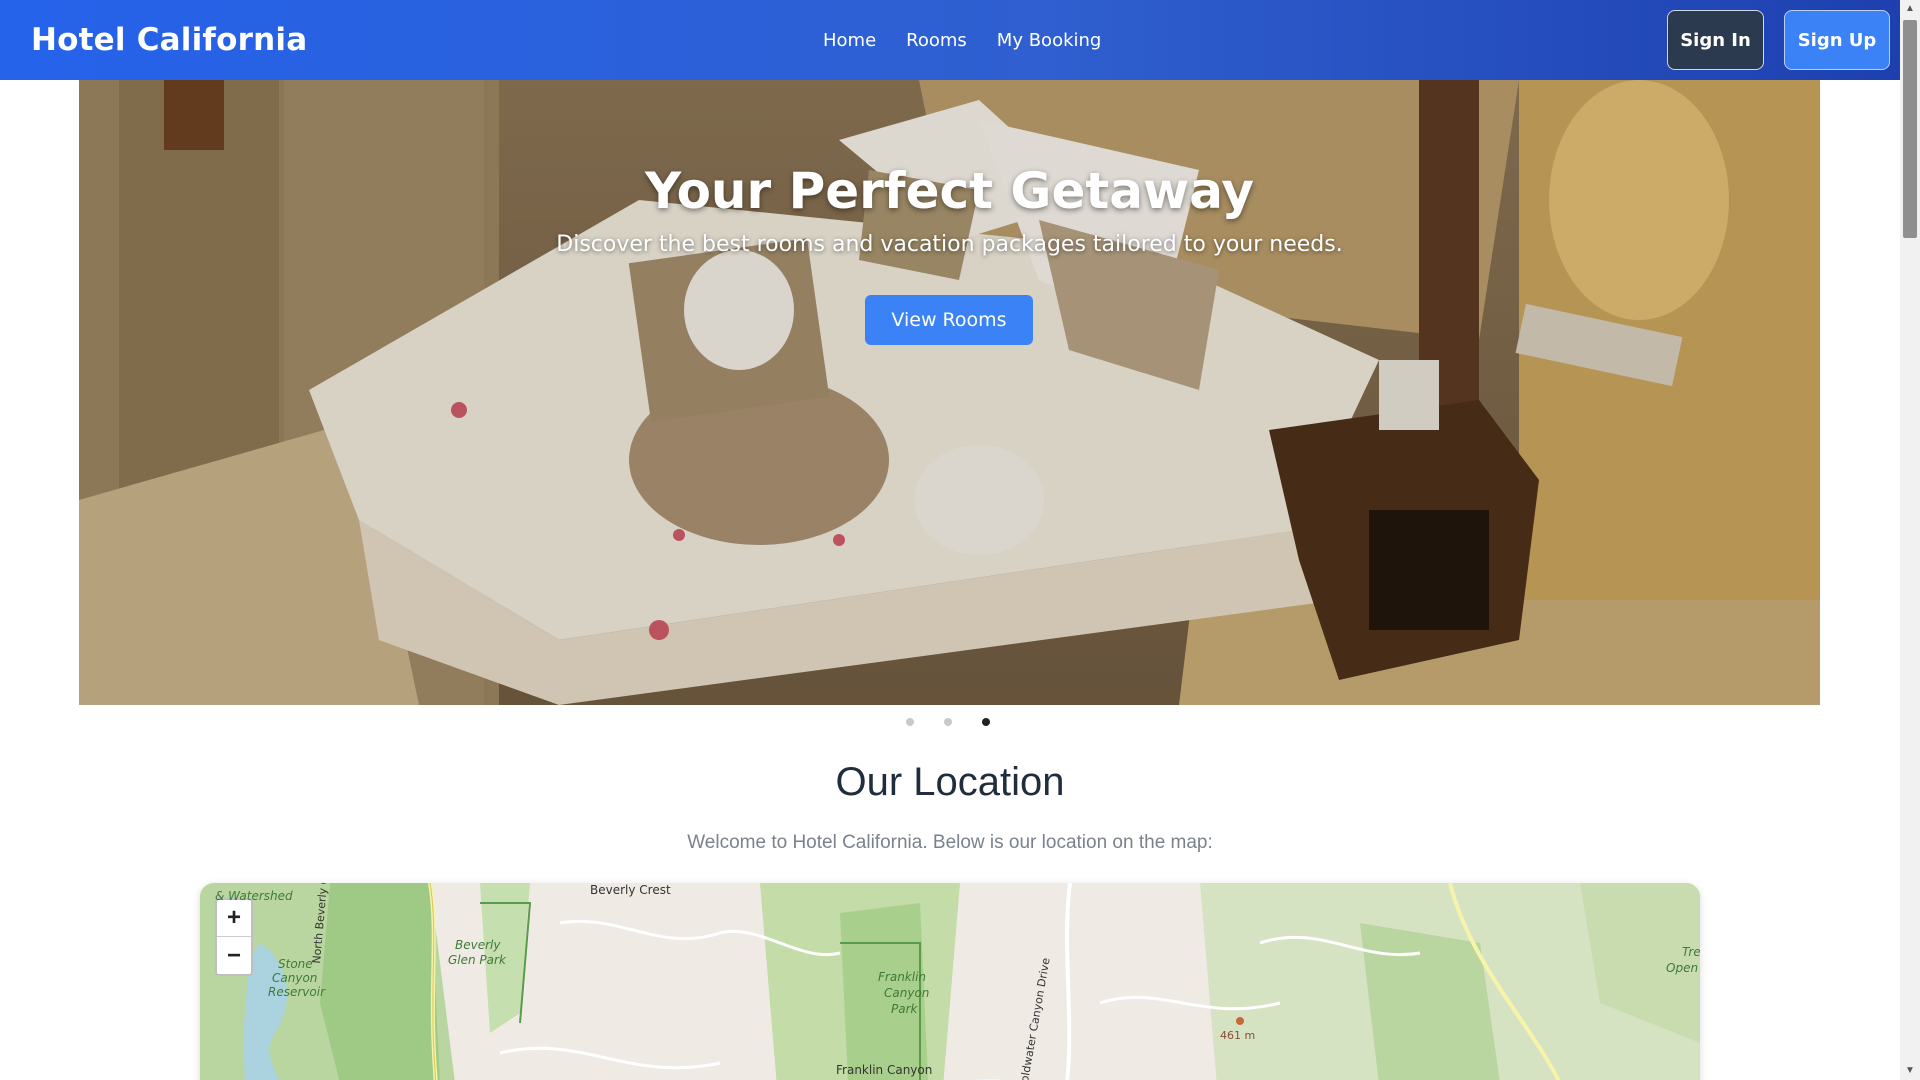  Describe the element at coordinates (907, 993) in the screenshot. I see `map-label-franklin-2: Canyon` at that location.